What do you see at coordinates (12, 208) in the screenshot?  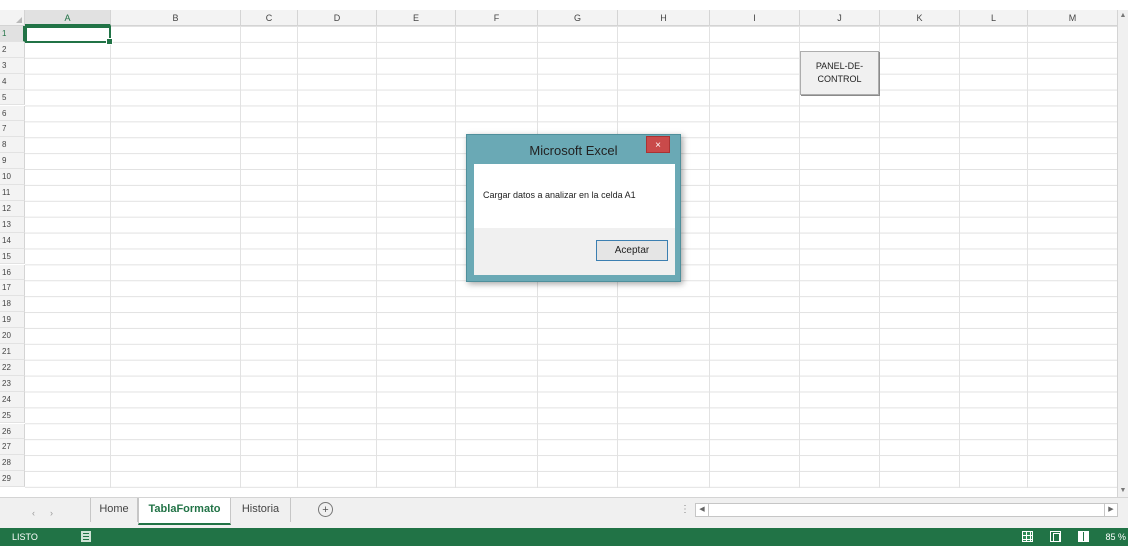 I see `row-header-12: 12` at bounding box center [12, 208].